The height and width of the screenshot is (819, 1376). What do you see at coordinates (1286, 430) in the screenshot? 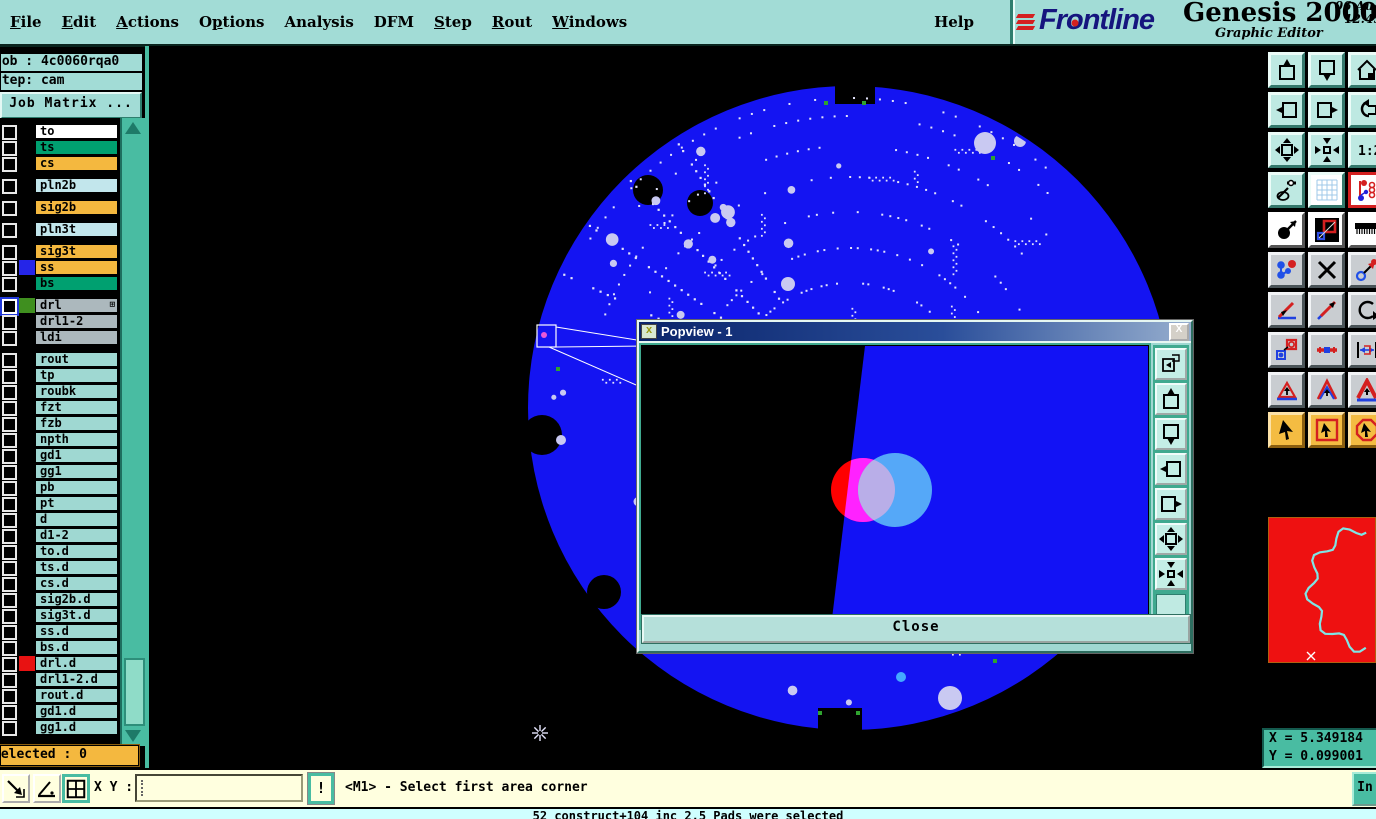
I see `select-cursor-button` at bounding box center [1286, 430].